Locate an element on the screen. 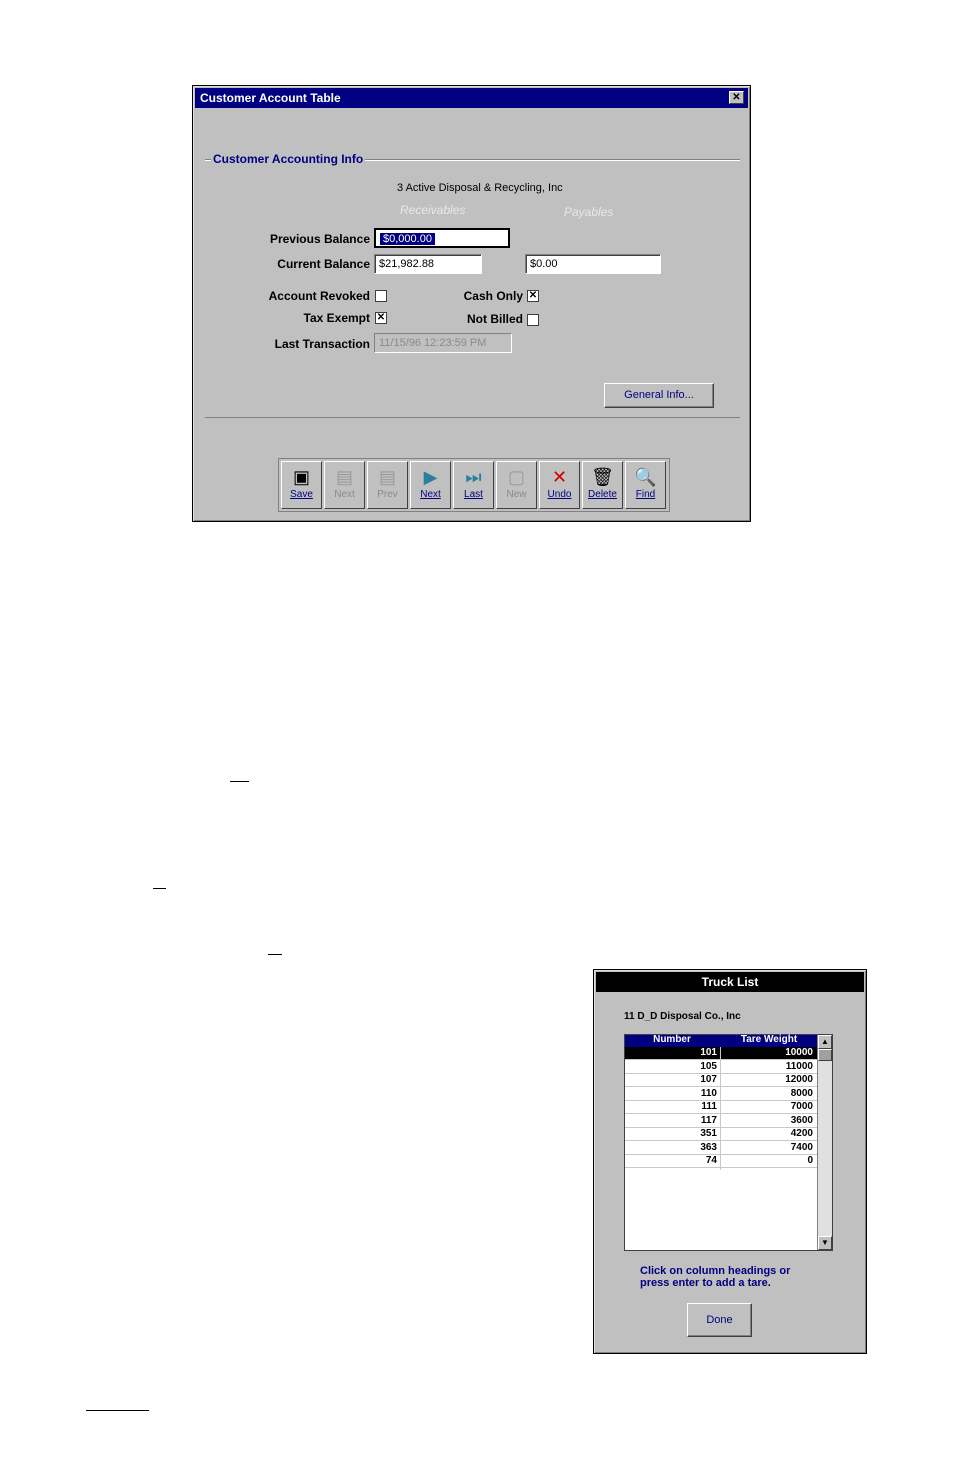 This screenshot has height=1475, width=954. toolbar-button-label: Undo is located at coordinates (559, 494).